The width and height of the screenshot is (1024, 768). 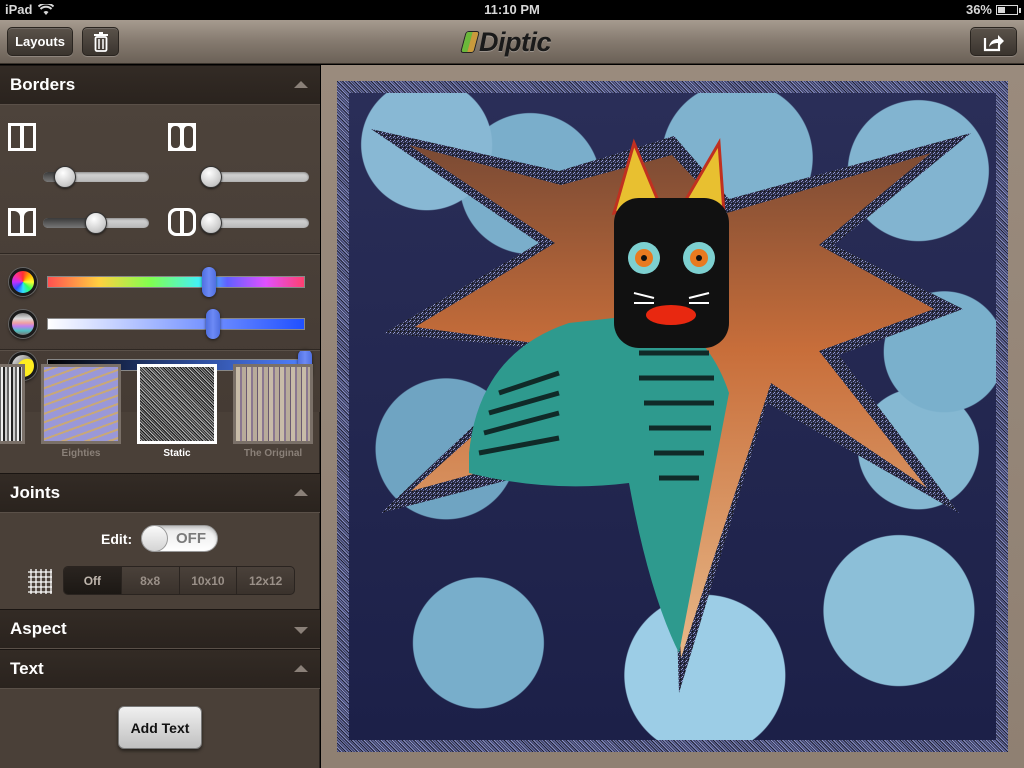 I want to click on inner-border-slider-knob, so click(x=65, y=177).